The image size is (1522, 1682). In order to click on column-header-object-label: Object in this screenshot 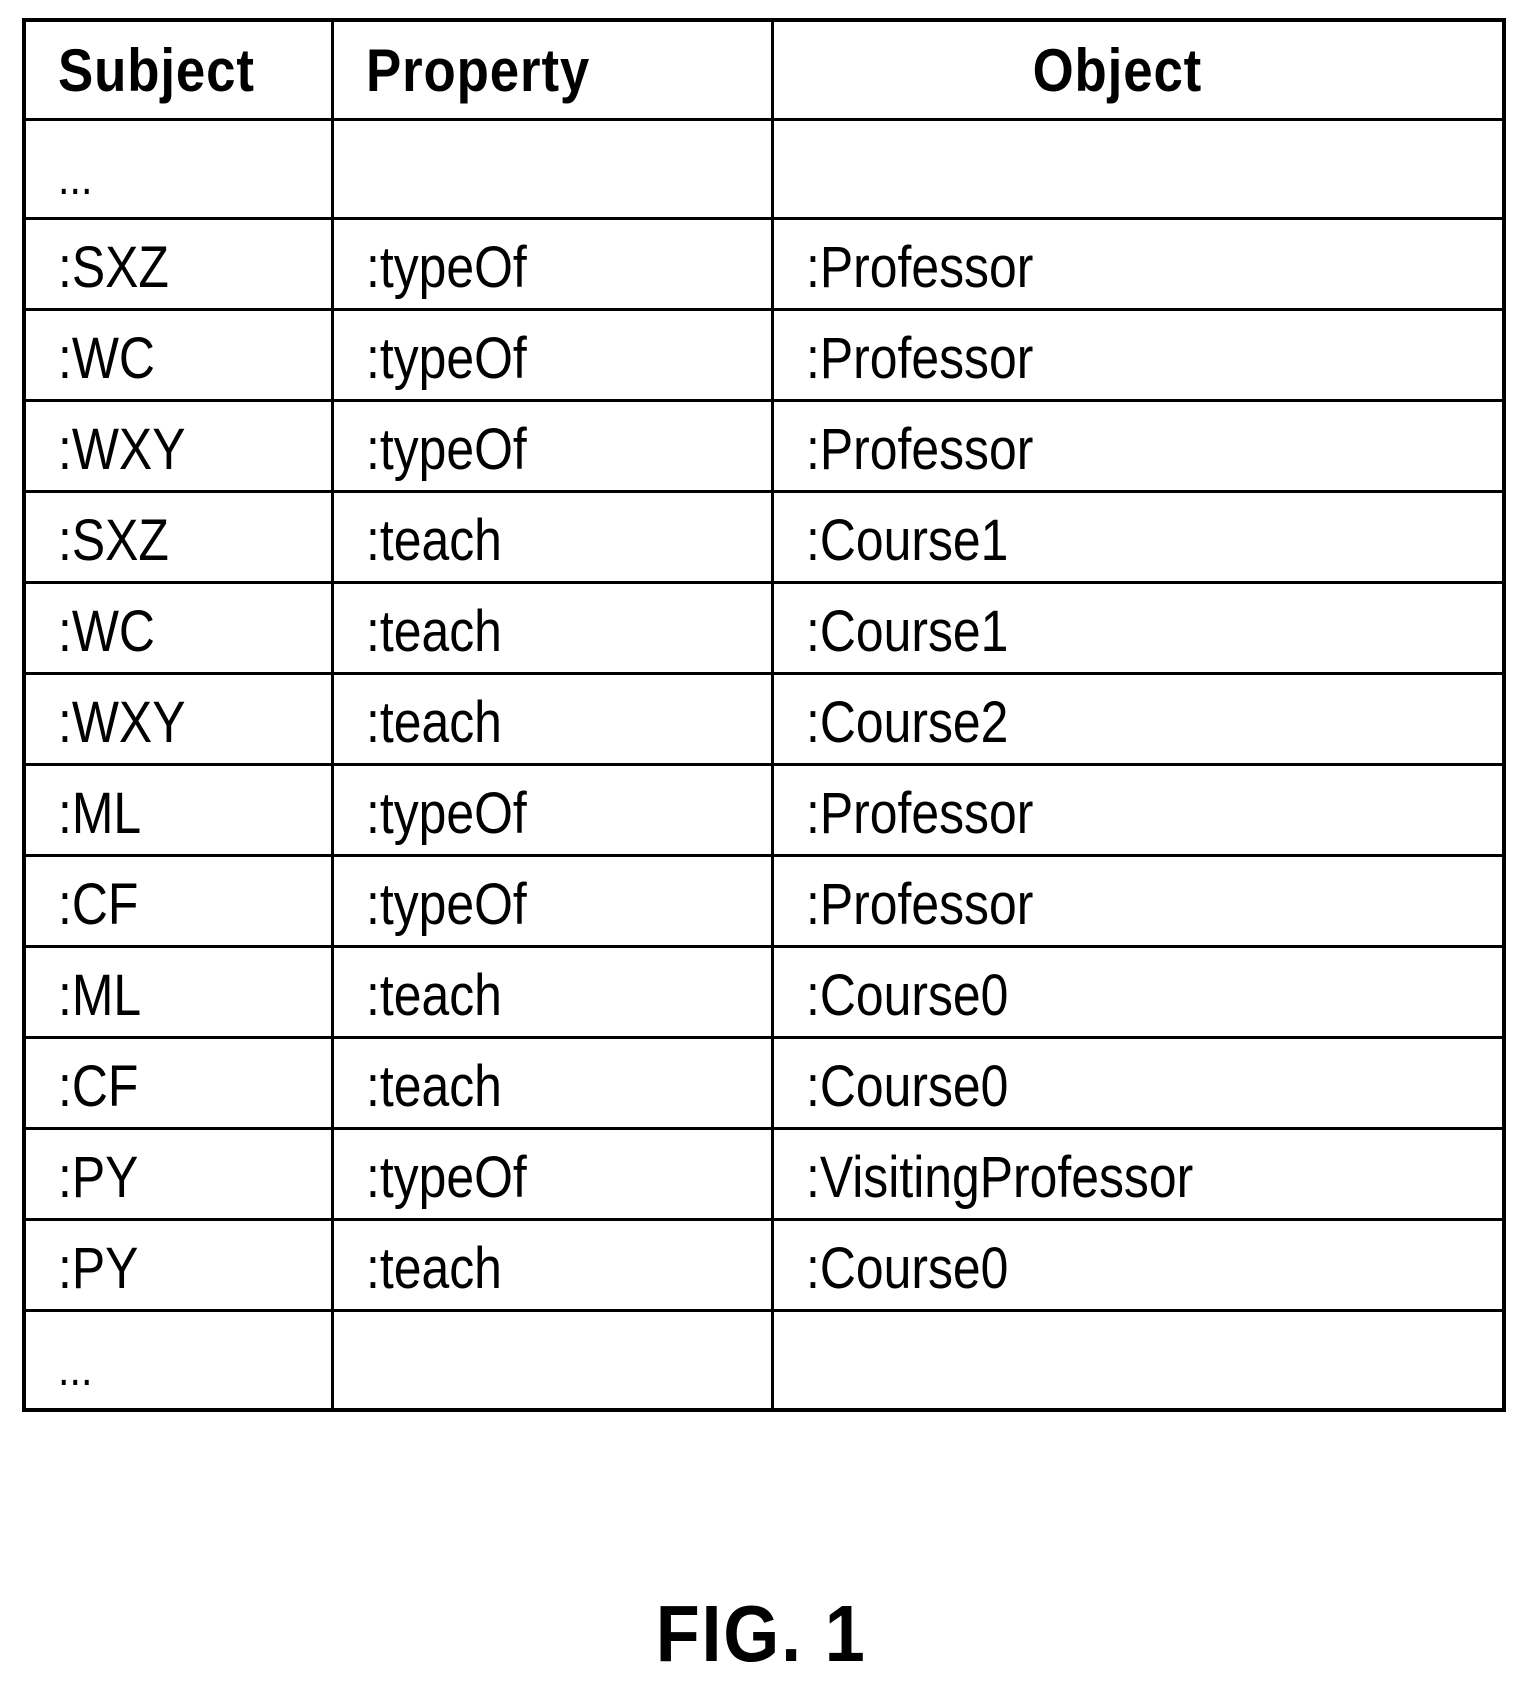, I will do `click(1117, 70)`.